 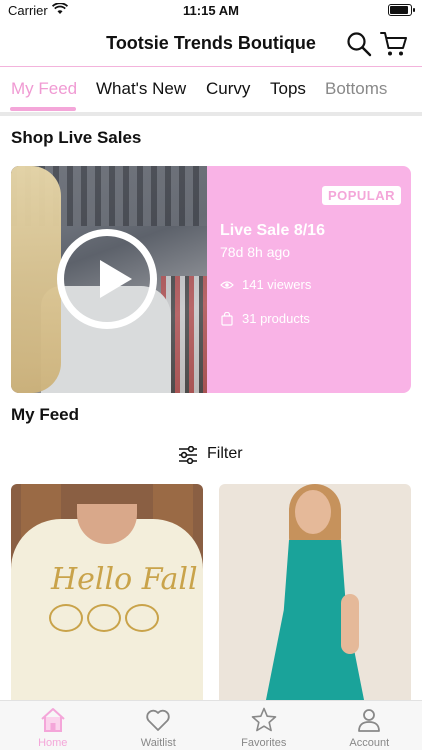 I want to click on status-bar: Carrier 11:15 AM, so click(x=211, y=11).